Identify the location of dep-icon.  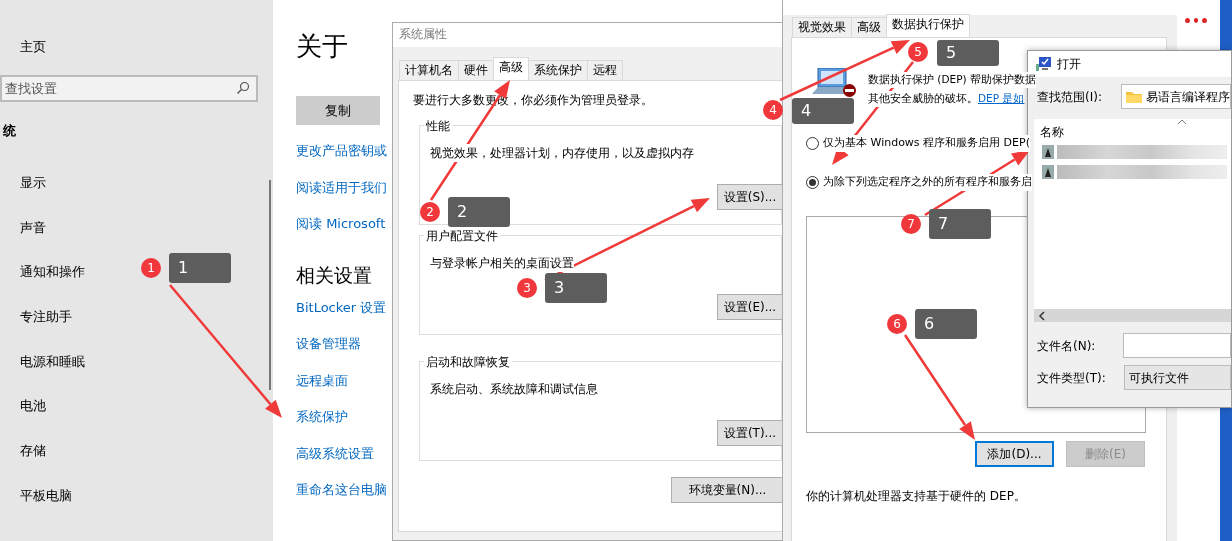
(834, 82).